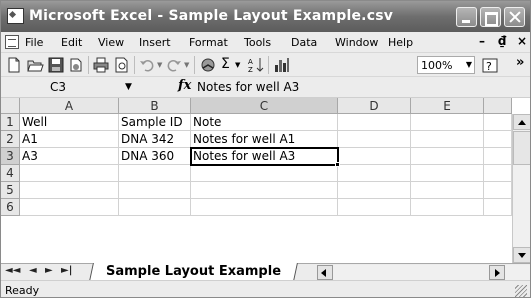  Describe the element at coordinates (514, 17) in the screenshot. I see `close-button` at that location.